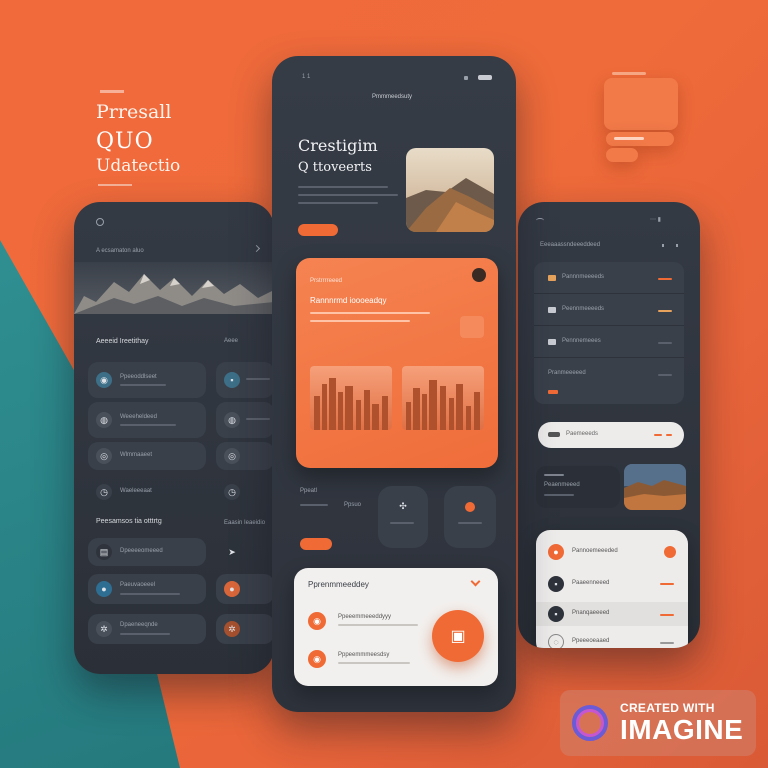 This screenshot has width=768, height=768. What do you see at coordinates (364, 655) in the screenshot?
I see `white-row-label: Pppeemmmeesdsy` at bounding box center [364, 655].